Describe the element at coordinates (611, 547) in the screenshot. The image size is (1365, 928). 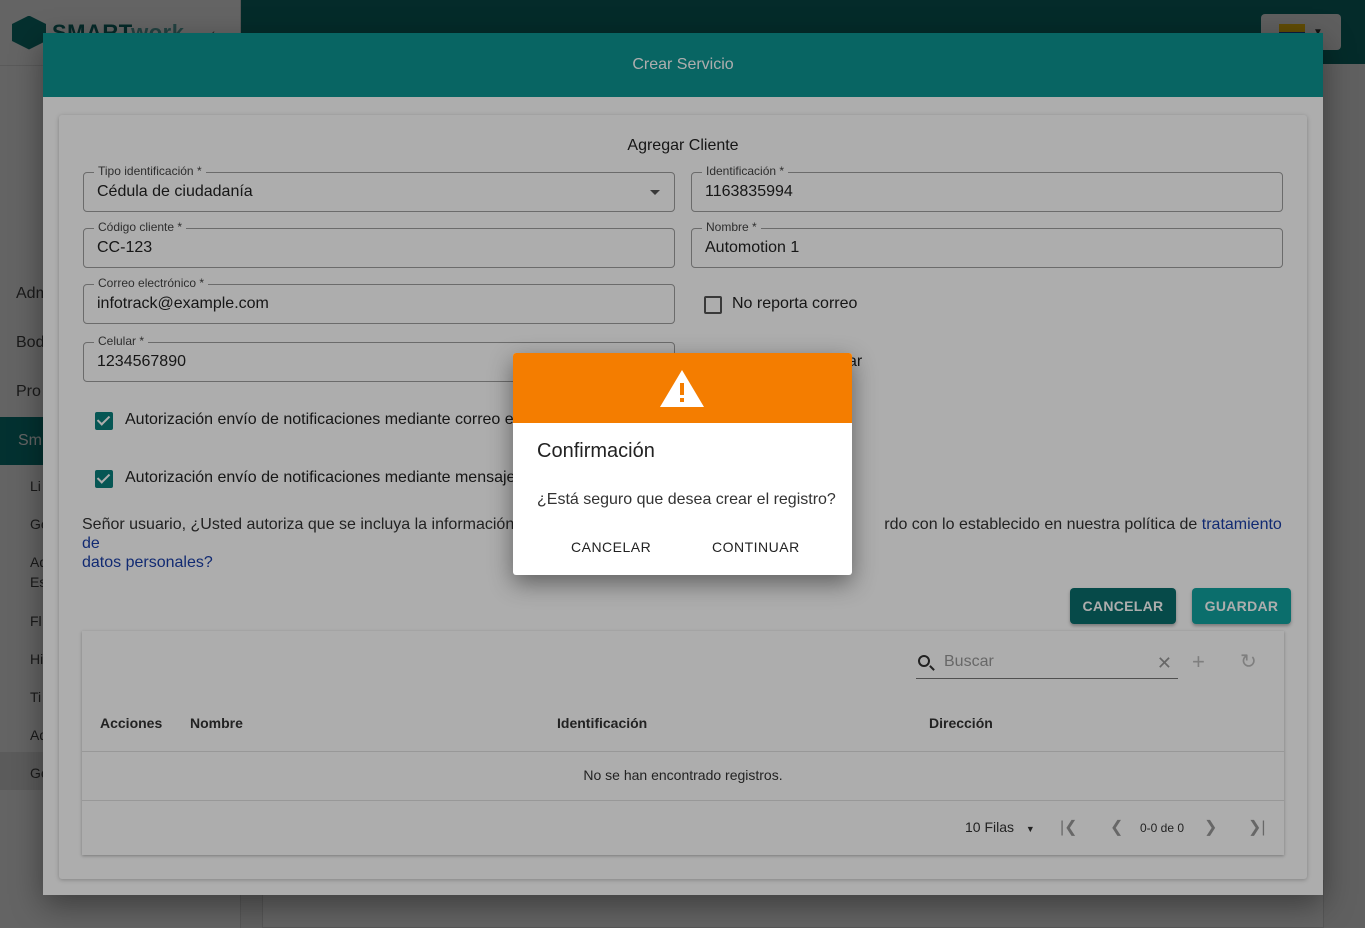
I see `dialog-cancel-button: CANCELAR` at that location.